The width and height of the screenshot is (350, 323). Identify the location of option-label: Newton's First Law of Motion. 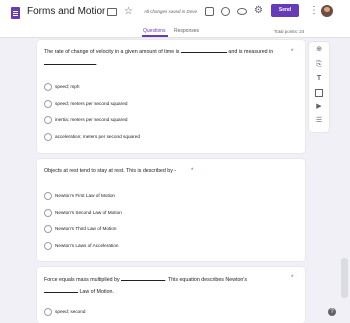
(85, 195).